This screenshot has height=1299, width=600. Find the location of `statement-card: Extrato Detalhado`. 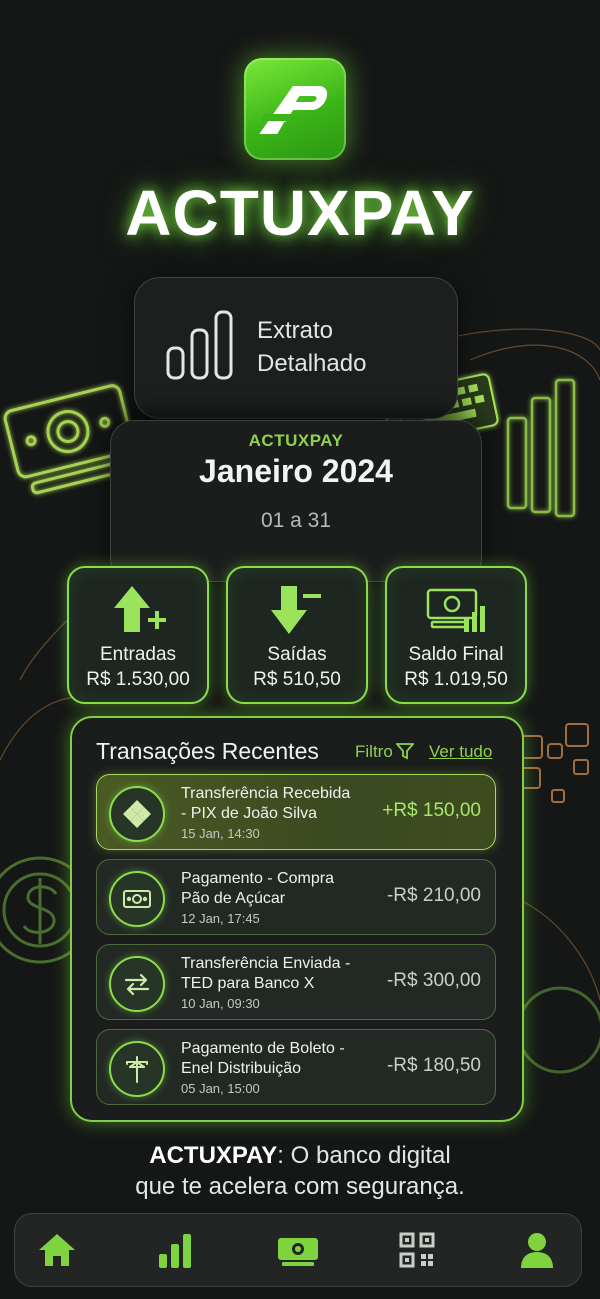

statement-card: Extrato Detalhado is located at coordinates (296, 348).